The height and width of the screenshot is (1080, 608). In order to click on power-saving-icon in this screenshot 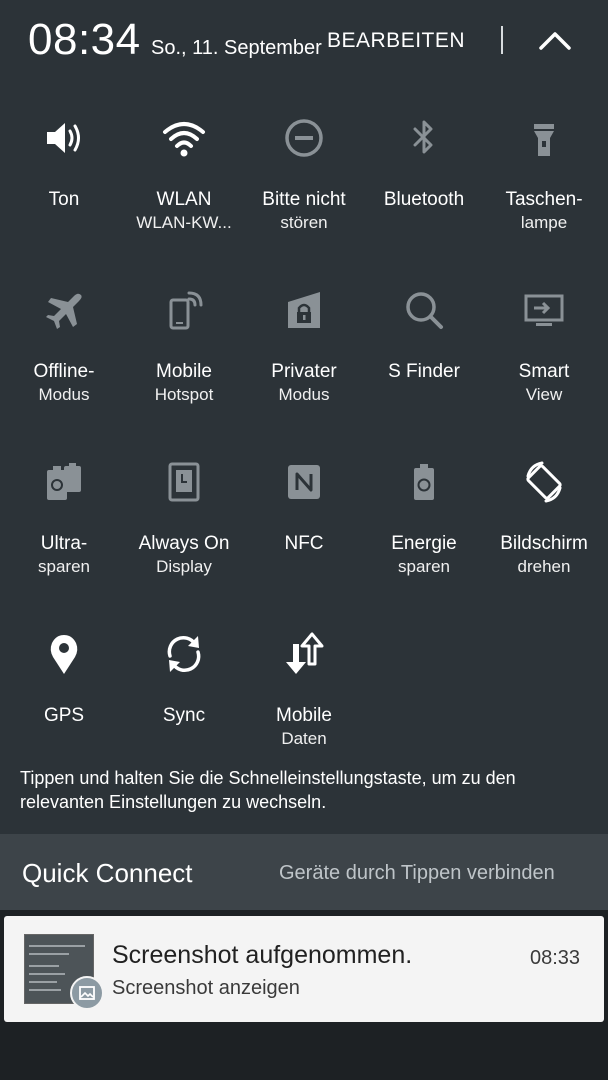, I will do `click(424, 482)`.